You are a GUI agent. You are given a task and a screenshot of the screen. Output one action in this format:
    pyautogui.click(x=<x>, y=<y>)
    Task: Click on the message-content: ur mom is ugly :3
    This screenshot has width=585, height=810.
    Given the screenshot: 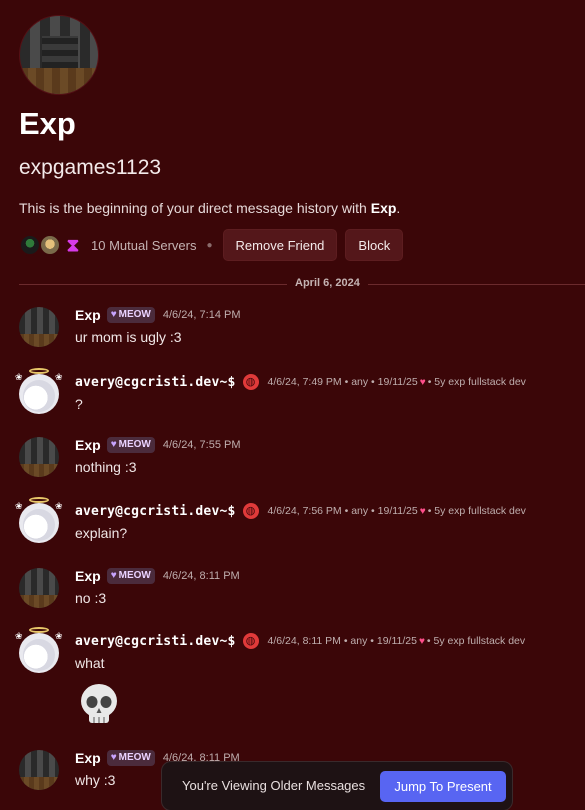 What is the action you would take?
    pyautogui.click(x=128, y=337)
    